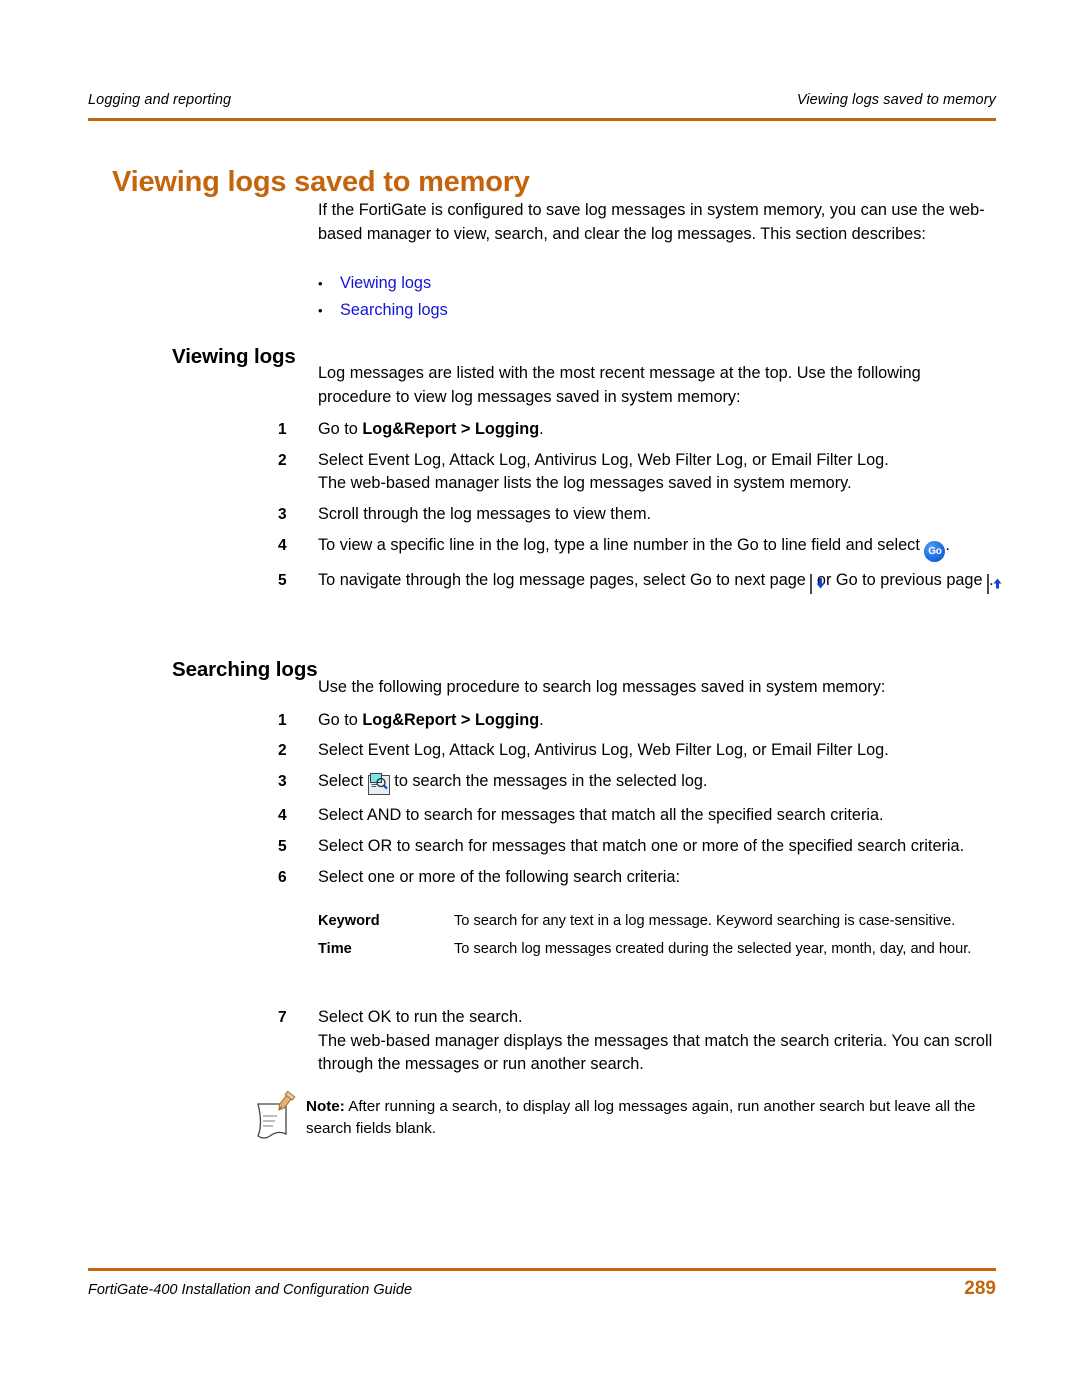 The width and height of the screenshot is (1080, 1397). I want to click on go-button-icon: Go, so click(935, 551).